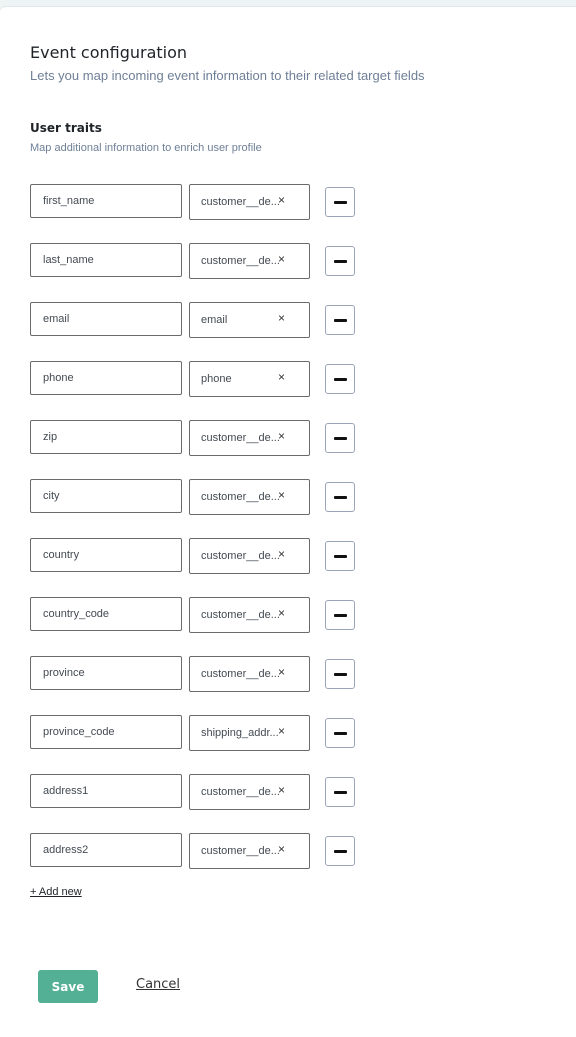 This screenshot has height=1037, width=576. What do you see at coordinates (216, 379) in the screenshot?
I see `target-field-value: phone` at bounding box center [216, 379].